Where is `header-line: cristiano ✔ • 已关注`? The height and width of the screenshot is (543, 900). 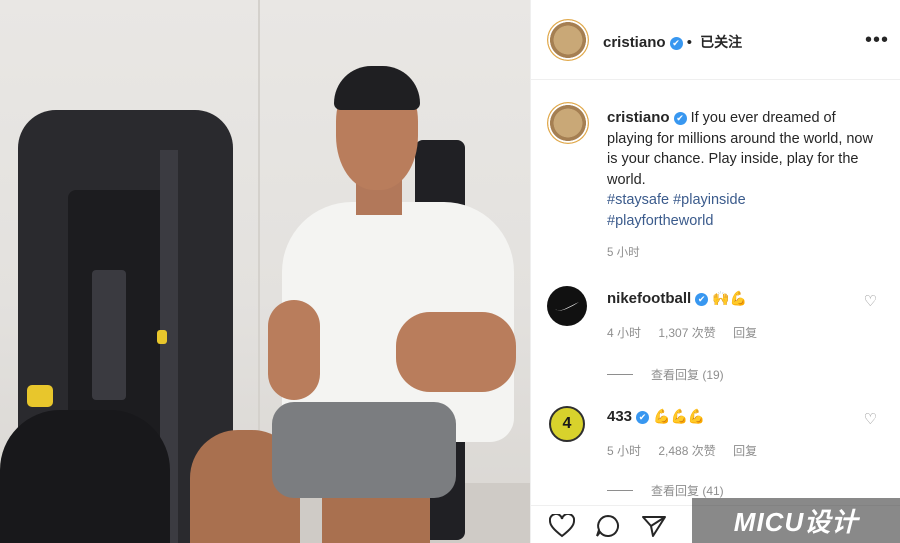
header-line: cristiano ✔ • 已关注 is located at coordinates (672, 42).